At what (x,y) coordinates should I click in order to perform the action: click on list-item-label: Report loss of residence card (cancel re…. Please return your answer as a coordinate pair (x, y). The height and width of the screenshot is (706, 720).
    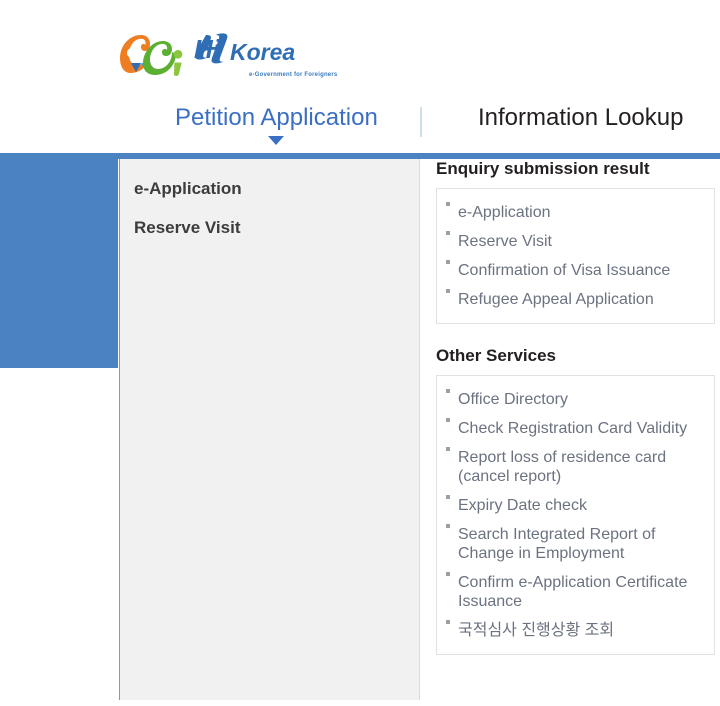
    Looking at the image, I should click on (562, 467).